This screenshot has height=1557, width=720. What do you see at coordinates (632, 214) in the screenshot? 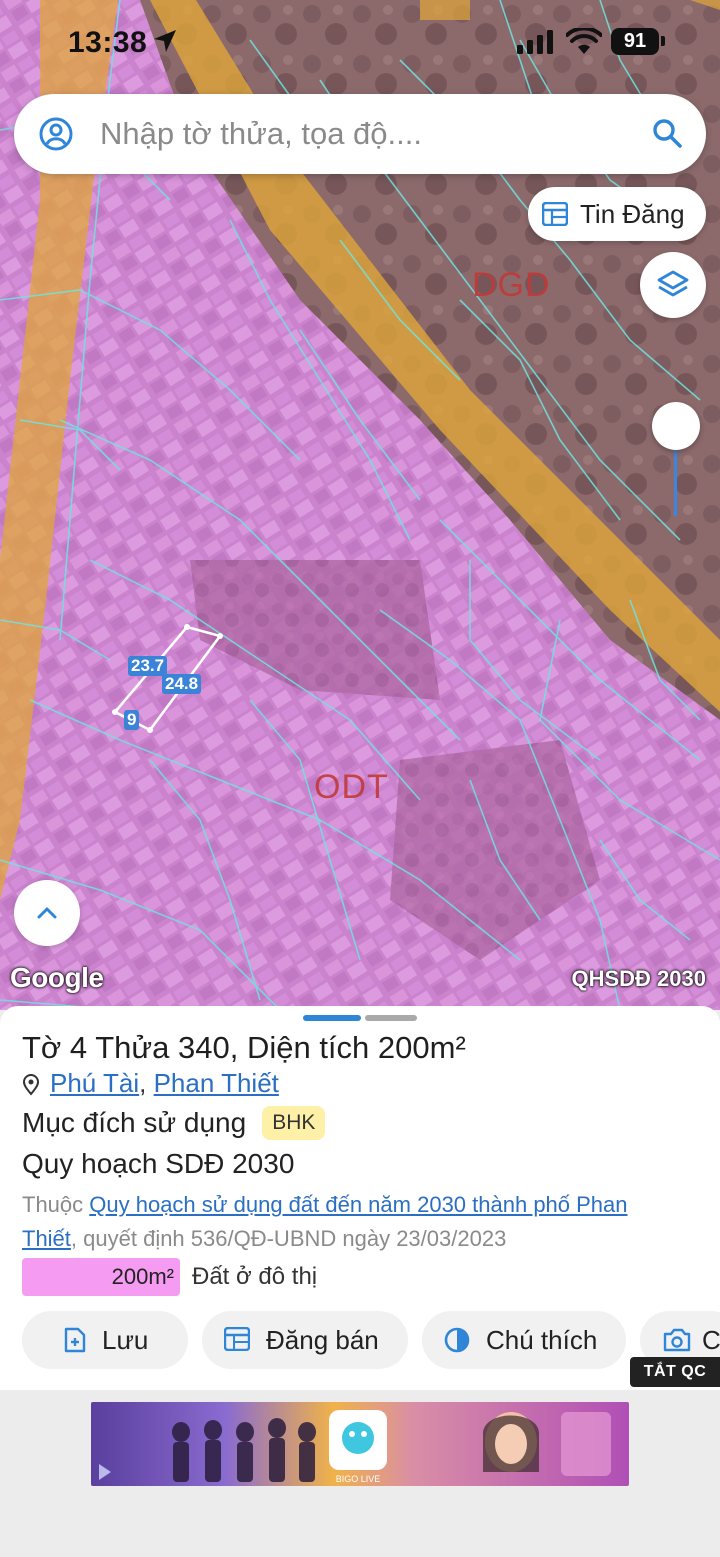
I see `tin-dang-label: Tin Đăng` at bounding box center [632, 214].